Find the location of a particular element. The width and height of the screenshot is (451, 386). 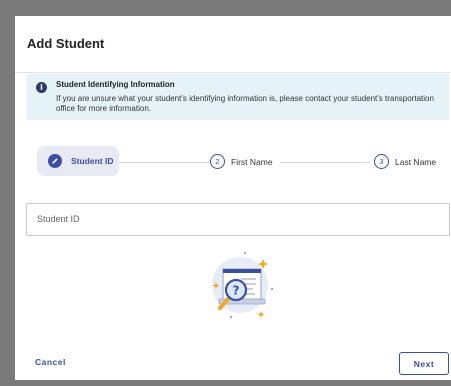

step-student-id: Student ID is located at coordinates (78, 161).